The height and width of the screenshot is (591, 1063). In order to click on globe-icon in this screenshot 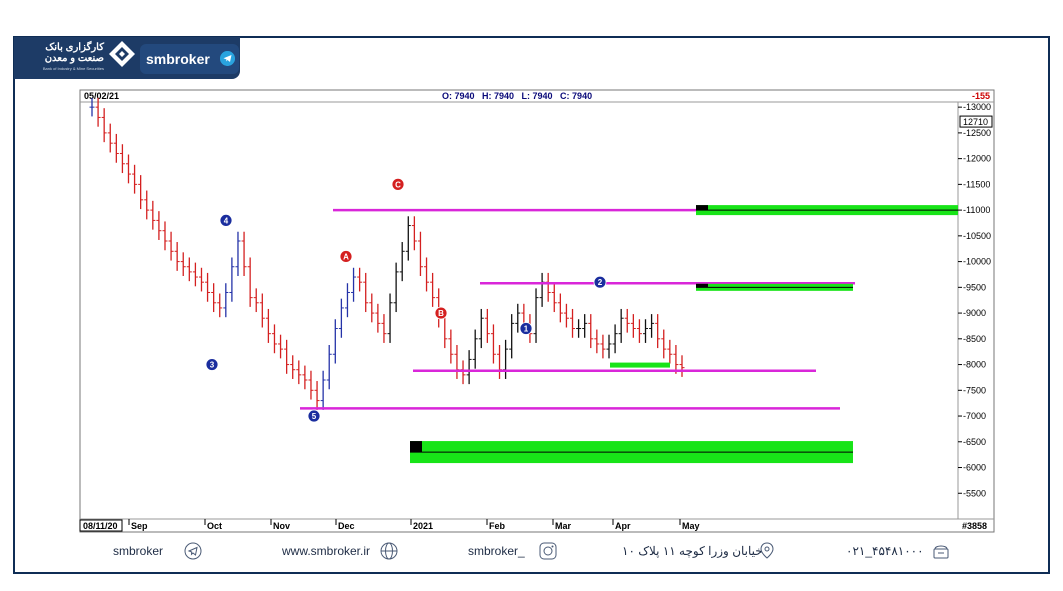, I will do `click(389, 551)`.